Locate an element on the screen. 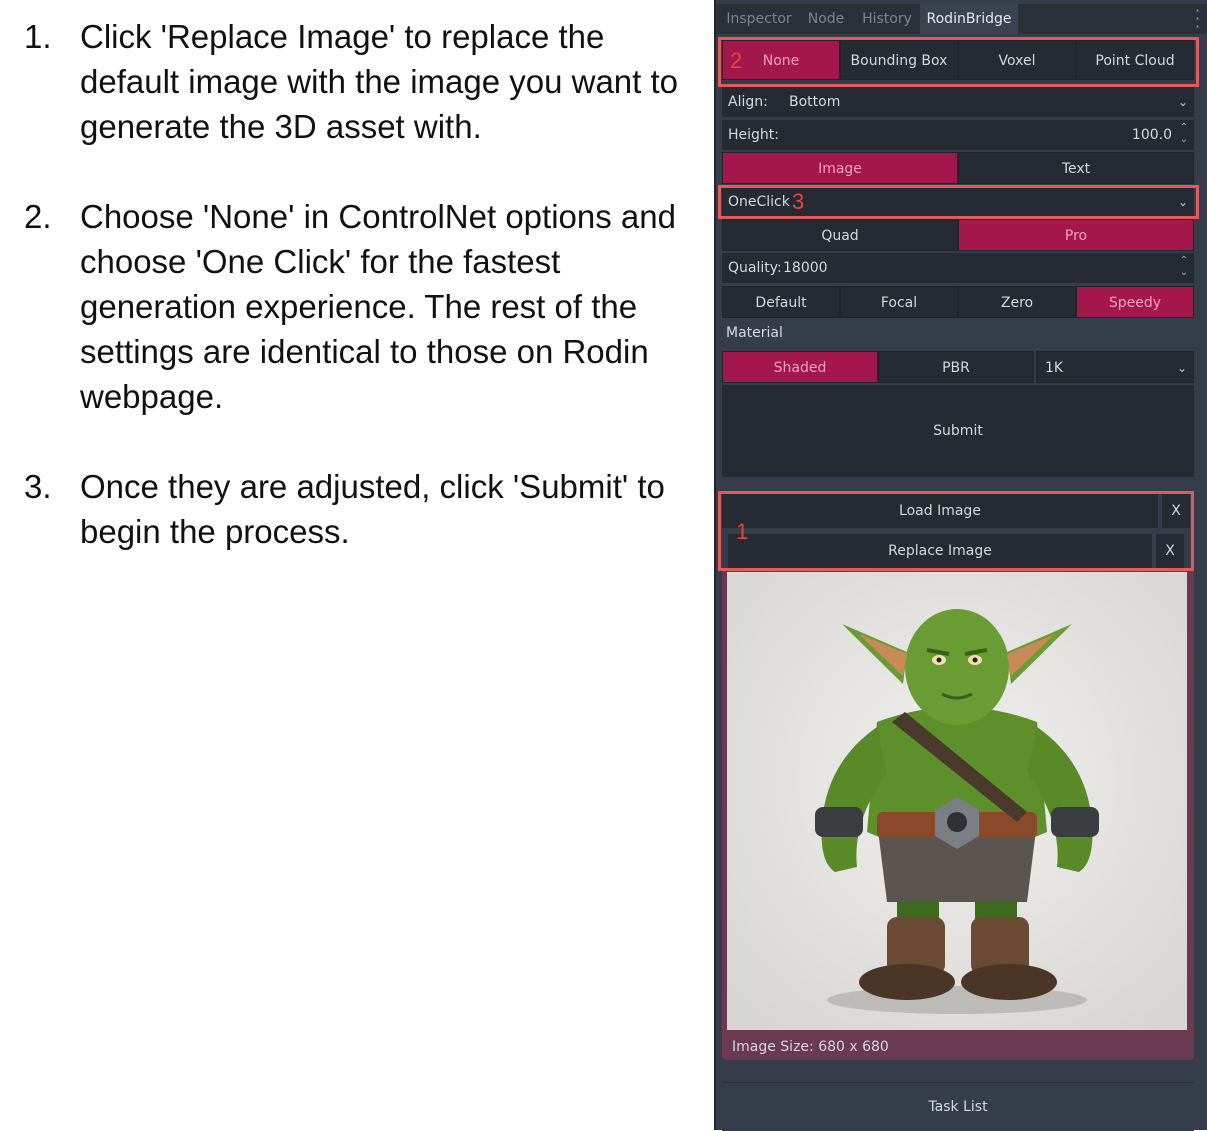 This screenshot has height=1131, width=1207. speed-focal-button: Focal is located at coordinates (899, 302).